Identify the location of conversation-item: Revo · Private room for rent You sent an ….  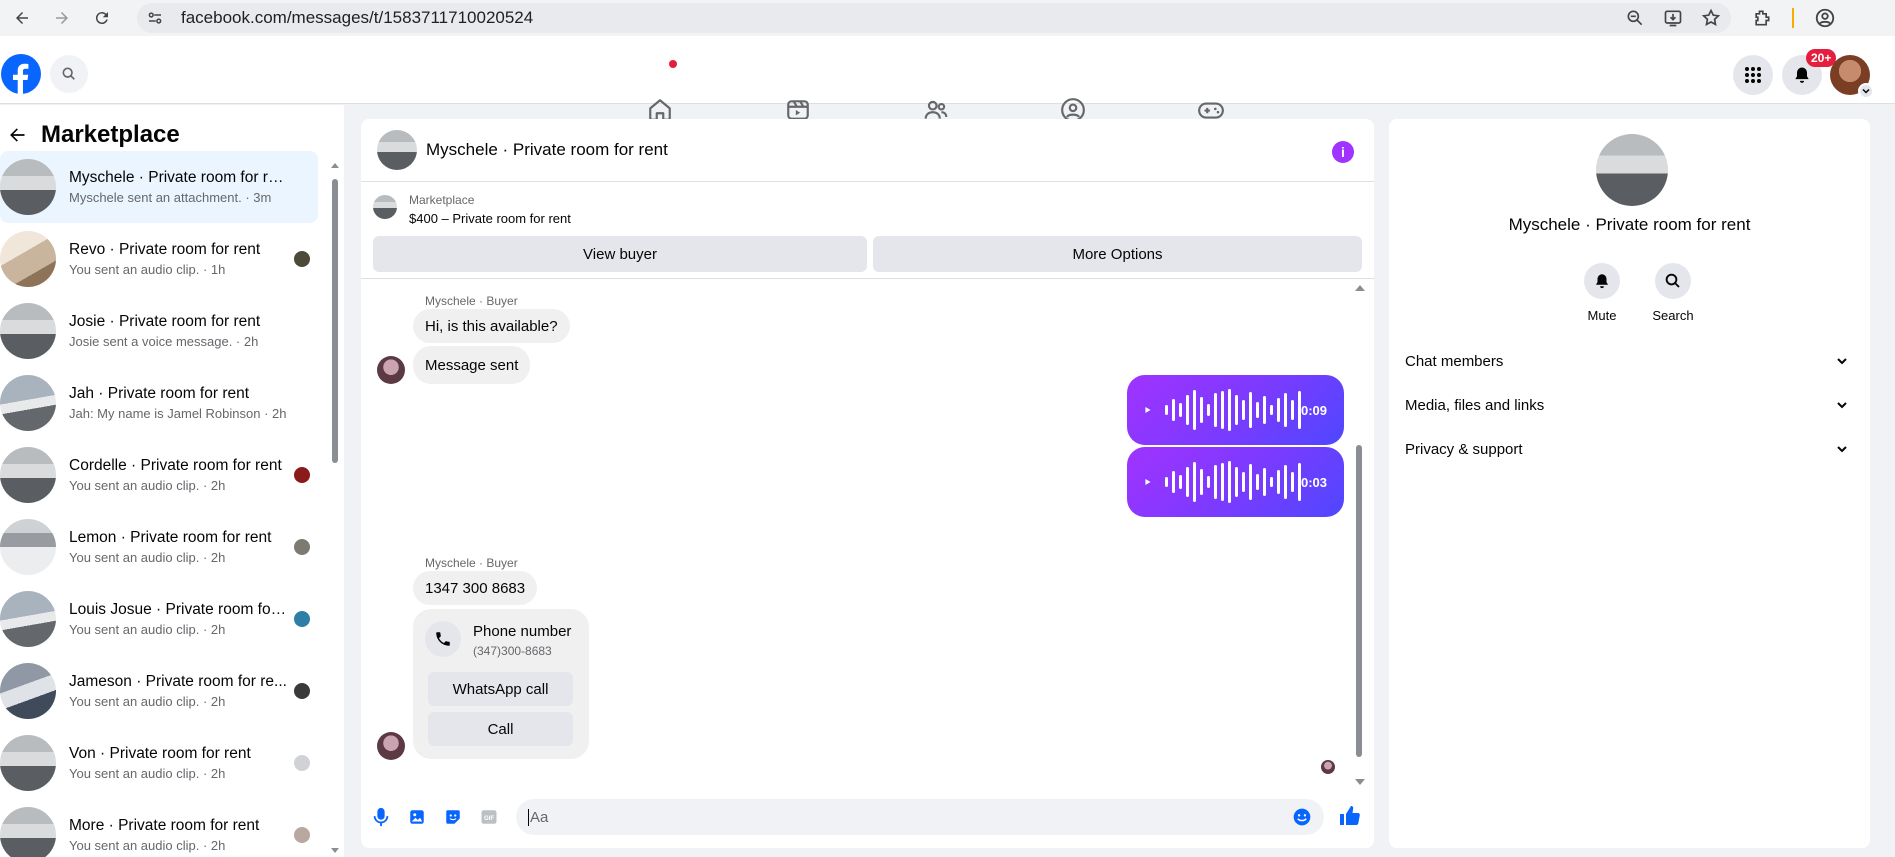
(159, 259).